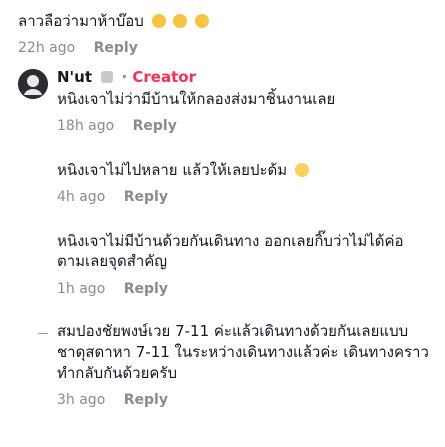 Image resolution: width=445 pixels, height=447 pixels. I want to click on comment-text: ลาวลือว่ามาห้าบ๊อบ, so click(114, 21).